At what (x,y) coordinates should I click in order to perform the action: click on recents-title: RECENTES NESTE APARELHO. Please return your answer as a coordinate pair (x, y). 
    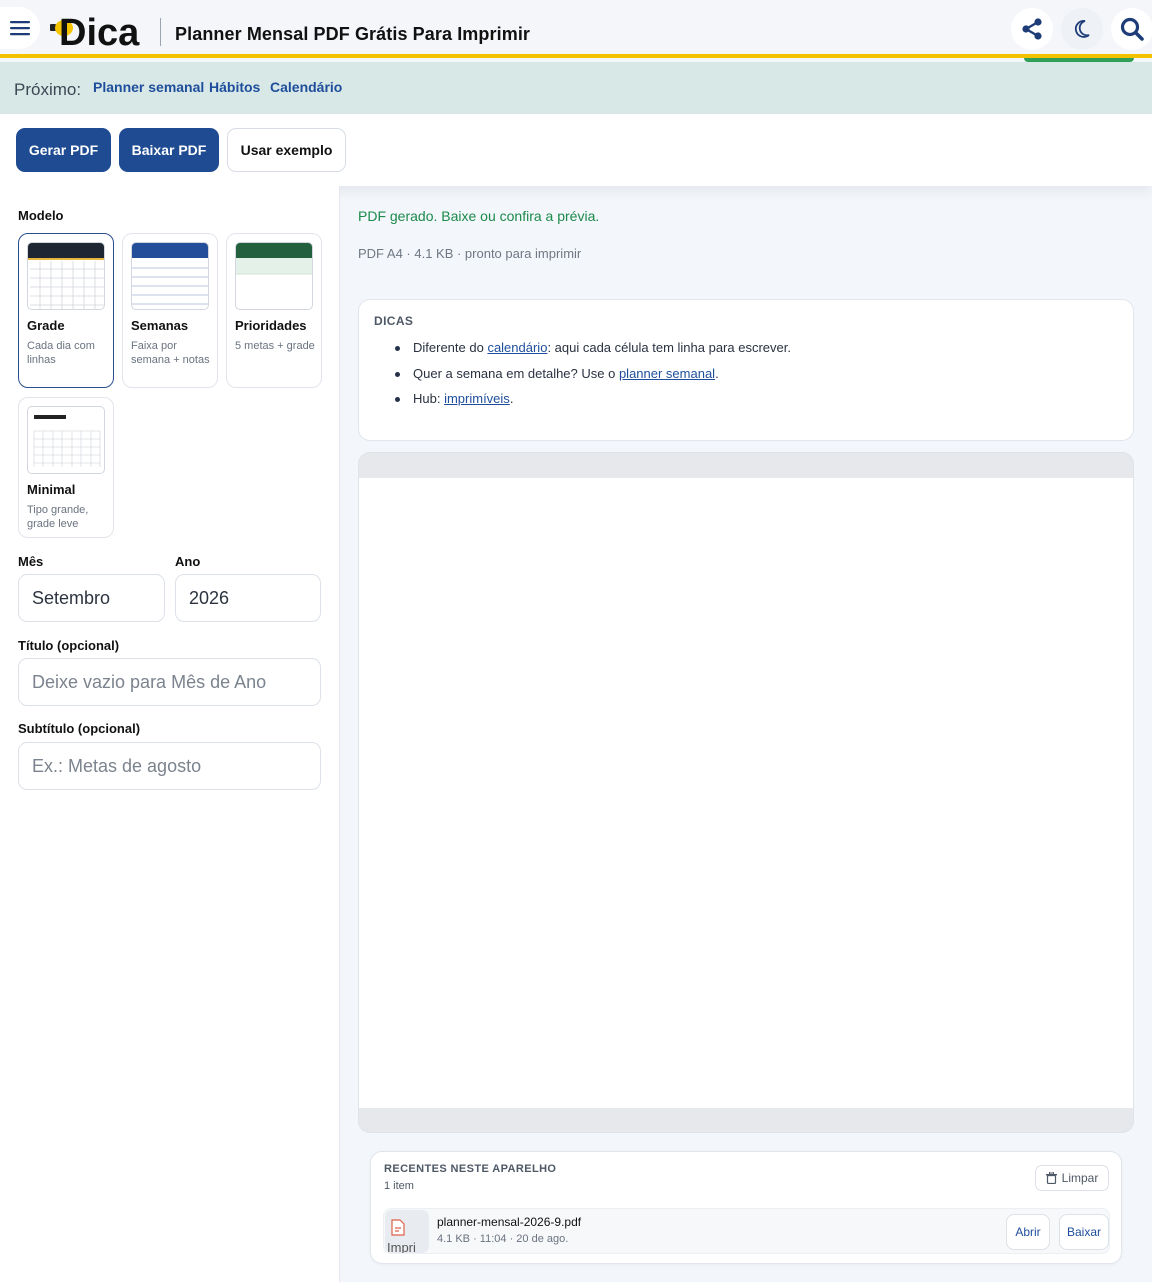
    Looking at the image, I should click on (470, 1169).